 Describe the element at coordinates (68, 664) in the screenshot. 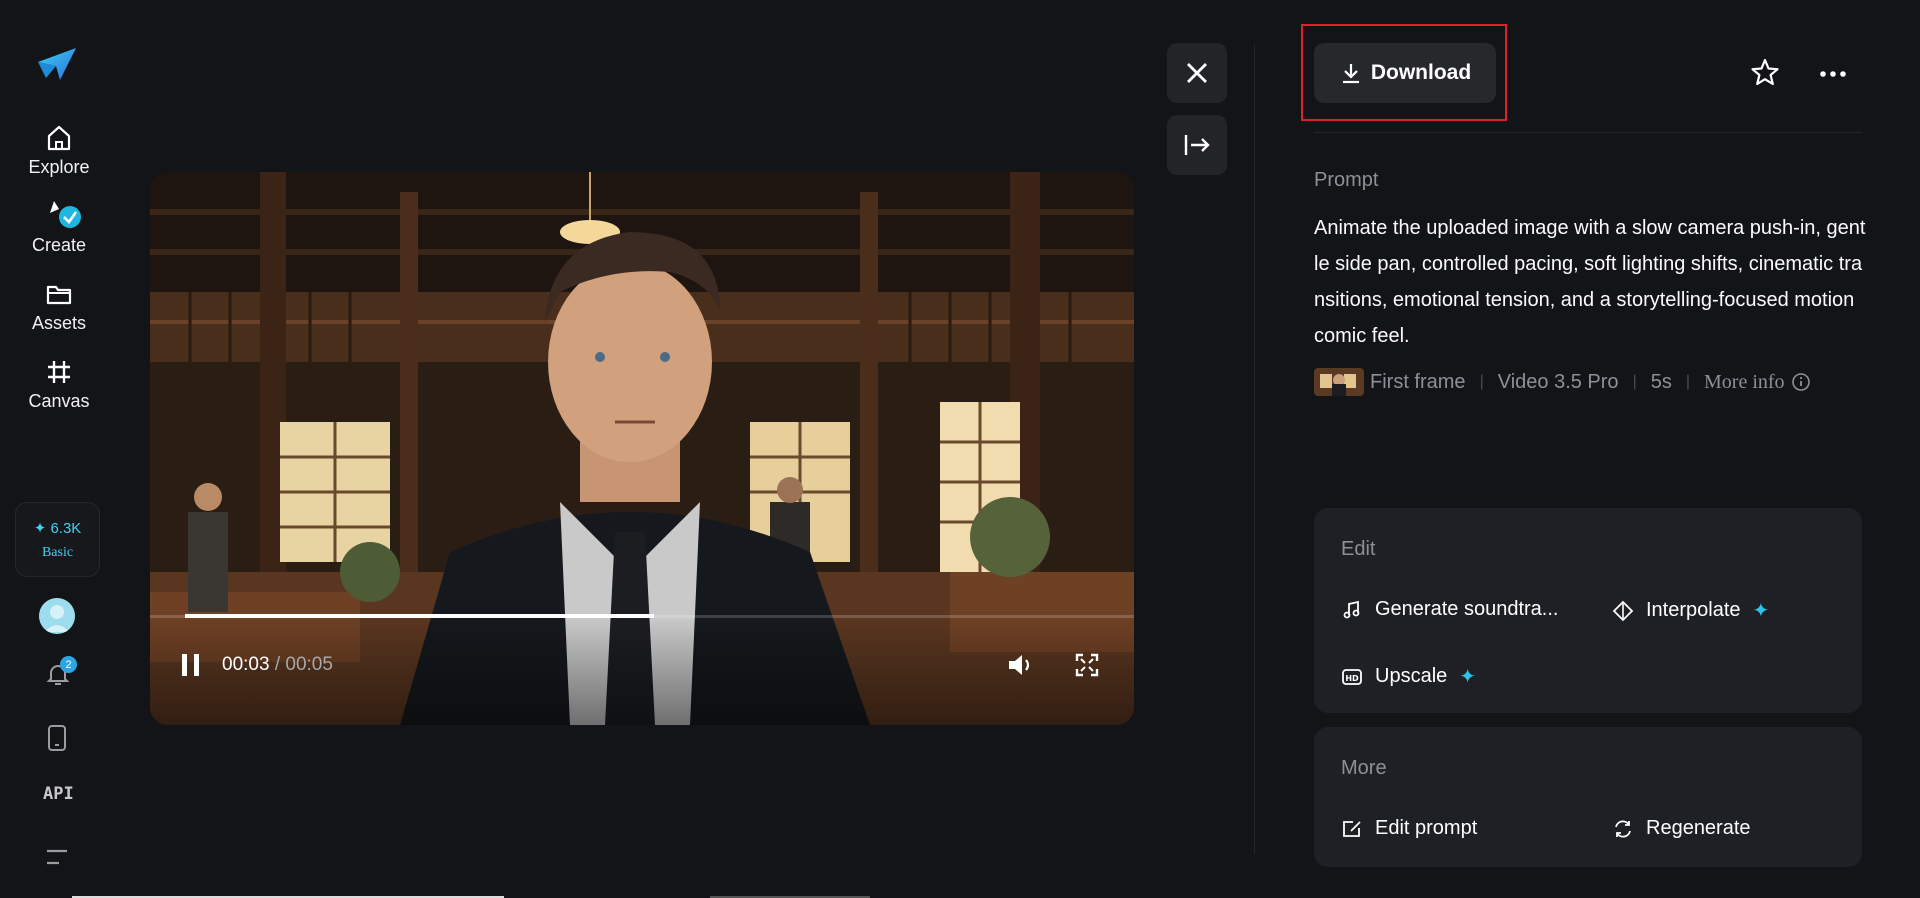

I see `notification-count-badge: 2` at that location.